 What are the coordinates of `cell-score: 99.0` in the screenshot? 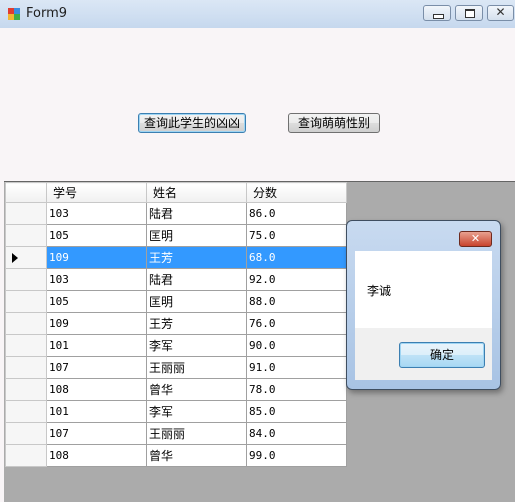 It's located at (296, 455).